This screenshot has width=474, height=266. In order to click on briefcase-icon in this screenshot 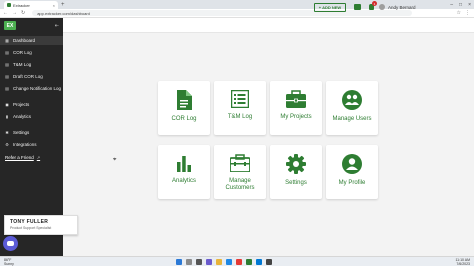, I will do `click(296, 99)`.